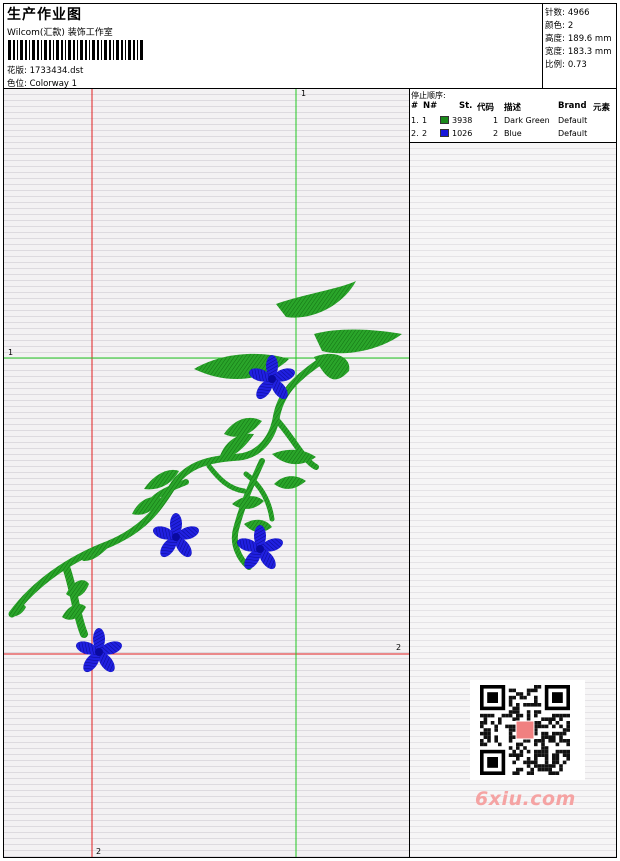 Image resolution: width=620 pixels, height=861 pixels. Describe the element at coordinates (304, 93) in the screenshot. I see `guide-label-green-top: 1` at that location.